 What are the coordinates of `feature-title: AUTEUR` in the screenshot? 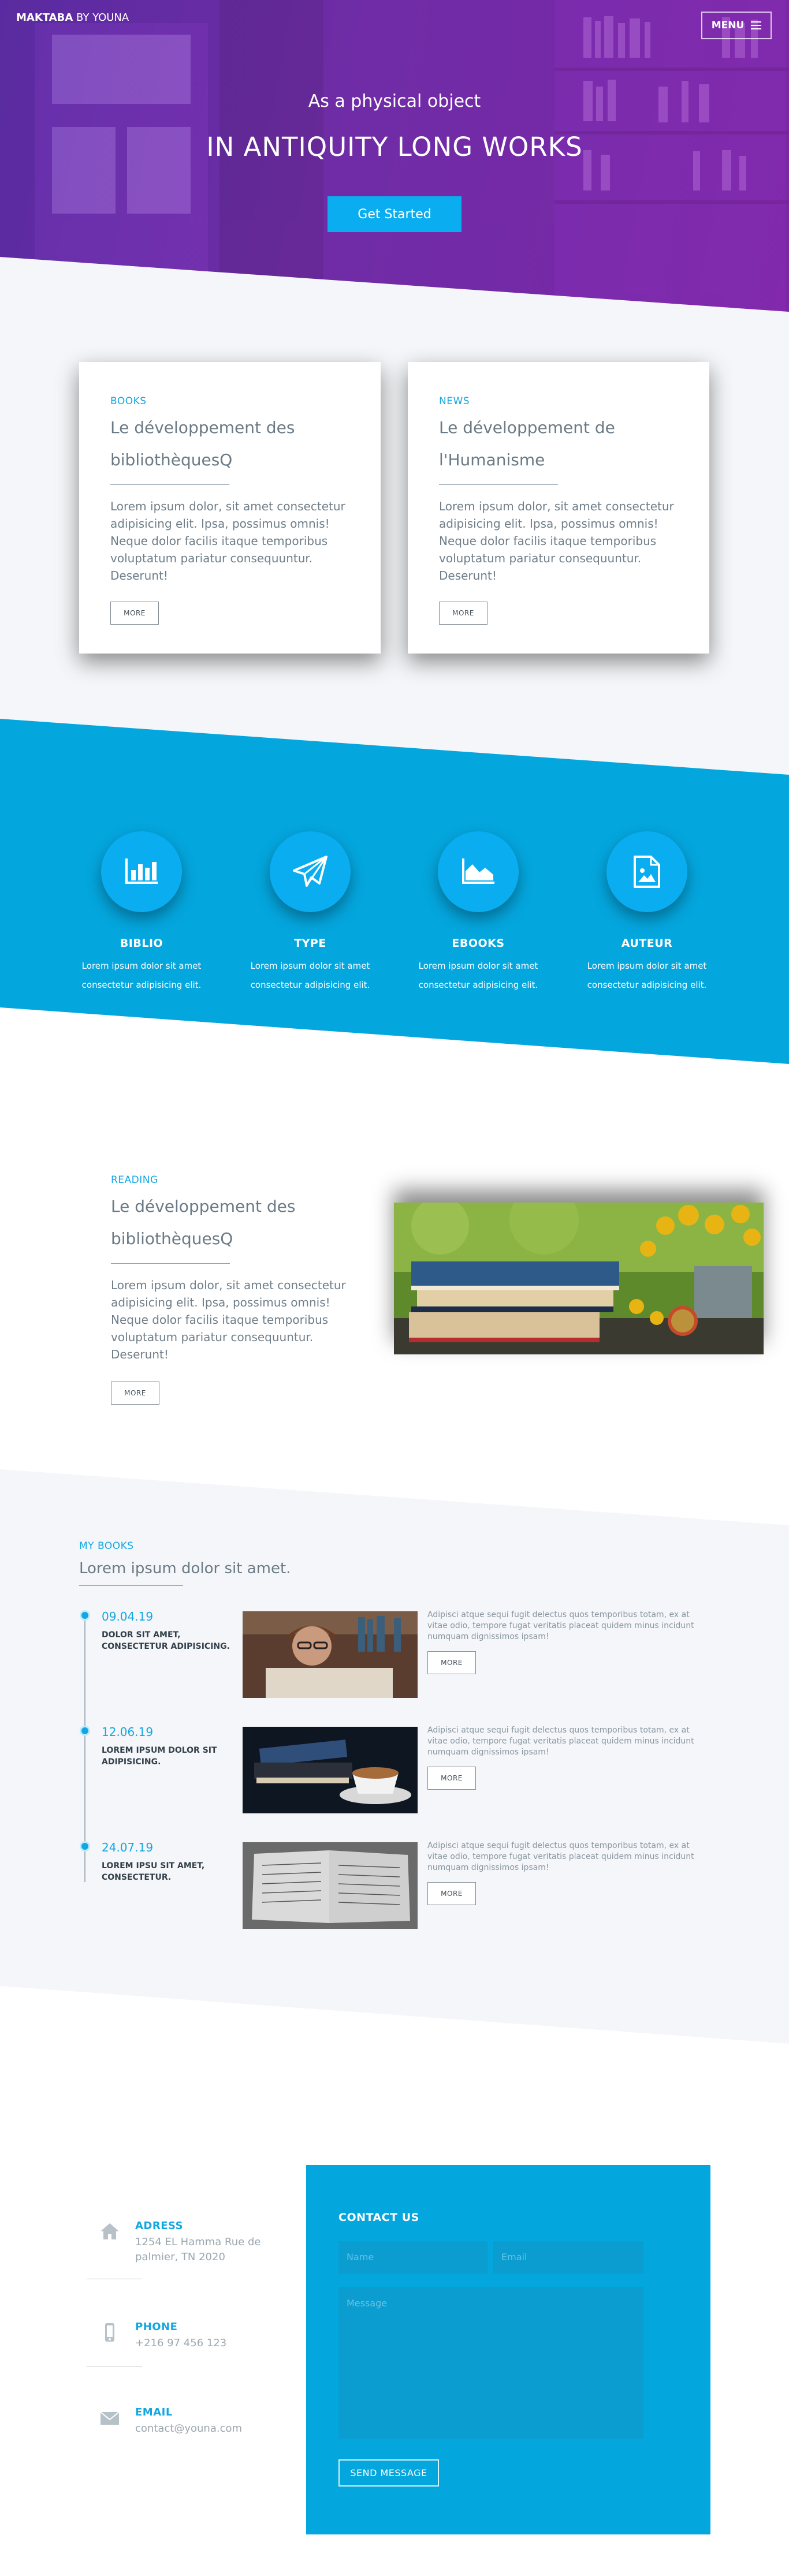 It's located at (647, 943).